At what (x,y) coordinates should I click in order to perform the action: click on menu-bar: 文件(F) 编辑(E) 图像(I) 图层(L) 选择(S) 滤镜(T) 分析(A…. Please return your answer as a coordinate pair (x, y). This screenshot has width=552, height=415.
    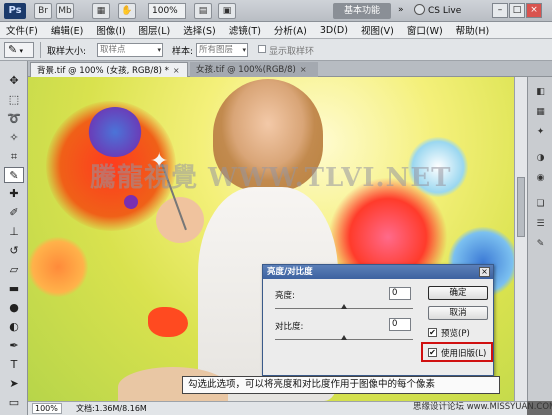
    Looking at the image, I should click on (276, 30).